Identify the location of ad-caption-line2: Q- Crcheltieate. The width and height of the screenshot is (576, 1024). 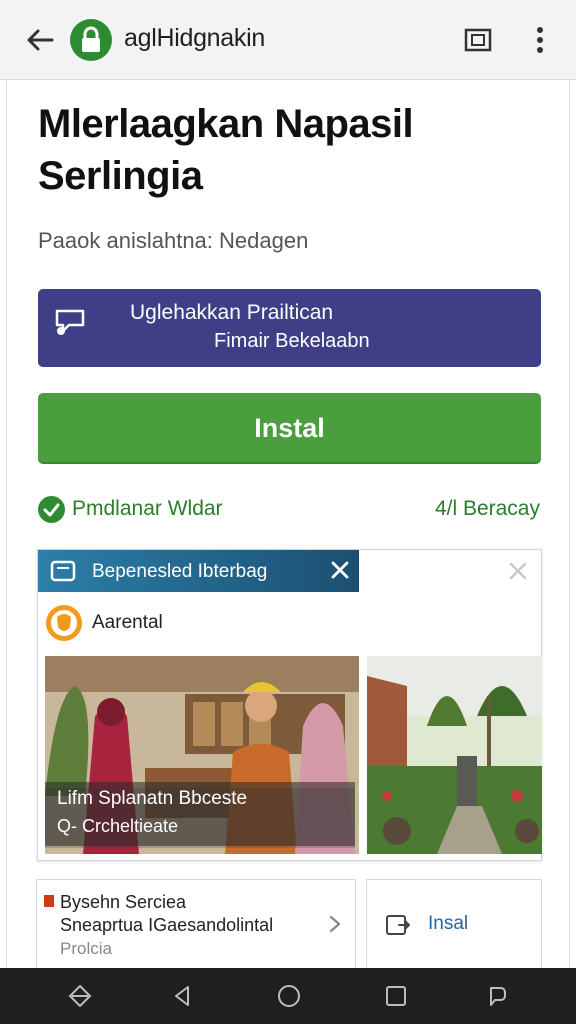
(118, 826).